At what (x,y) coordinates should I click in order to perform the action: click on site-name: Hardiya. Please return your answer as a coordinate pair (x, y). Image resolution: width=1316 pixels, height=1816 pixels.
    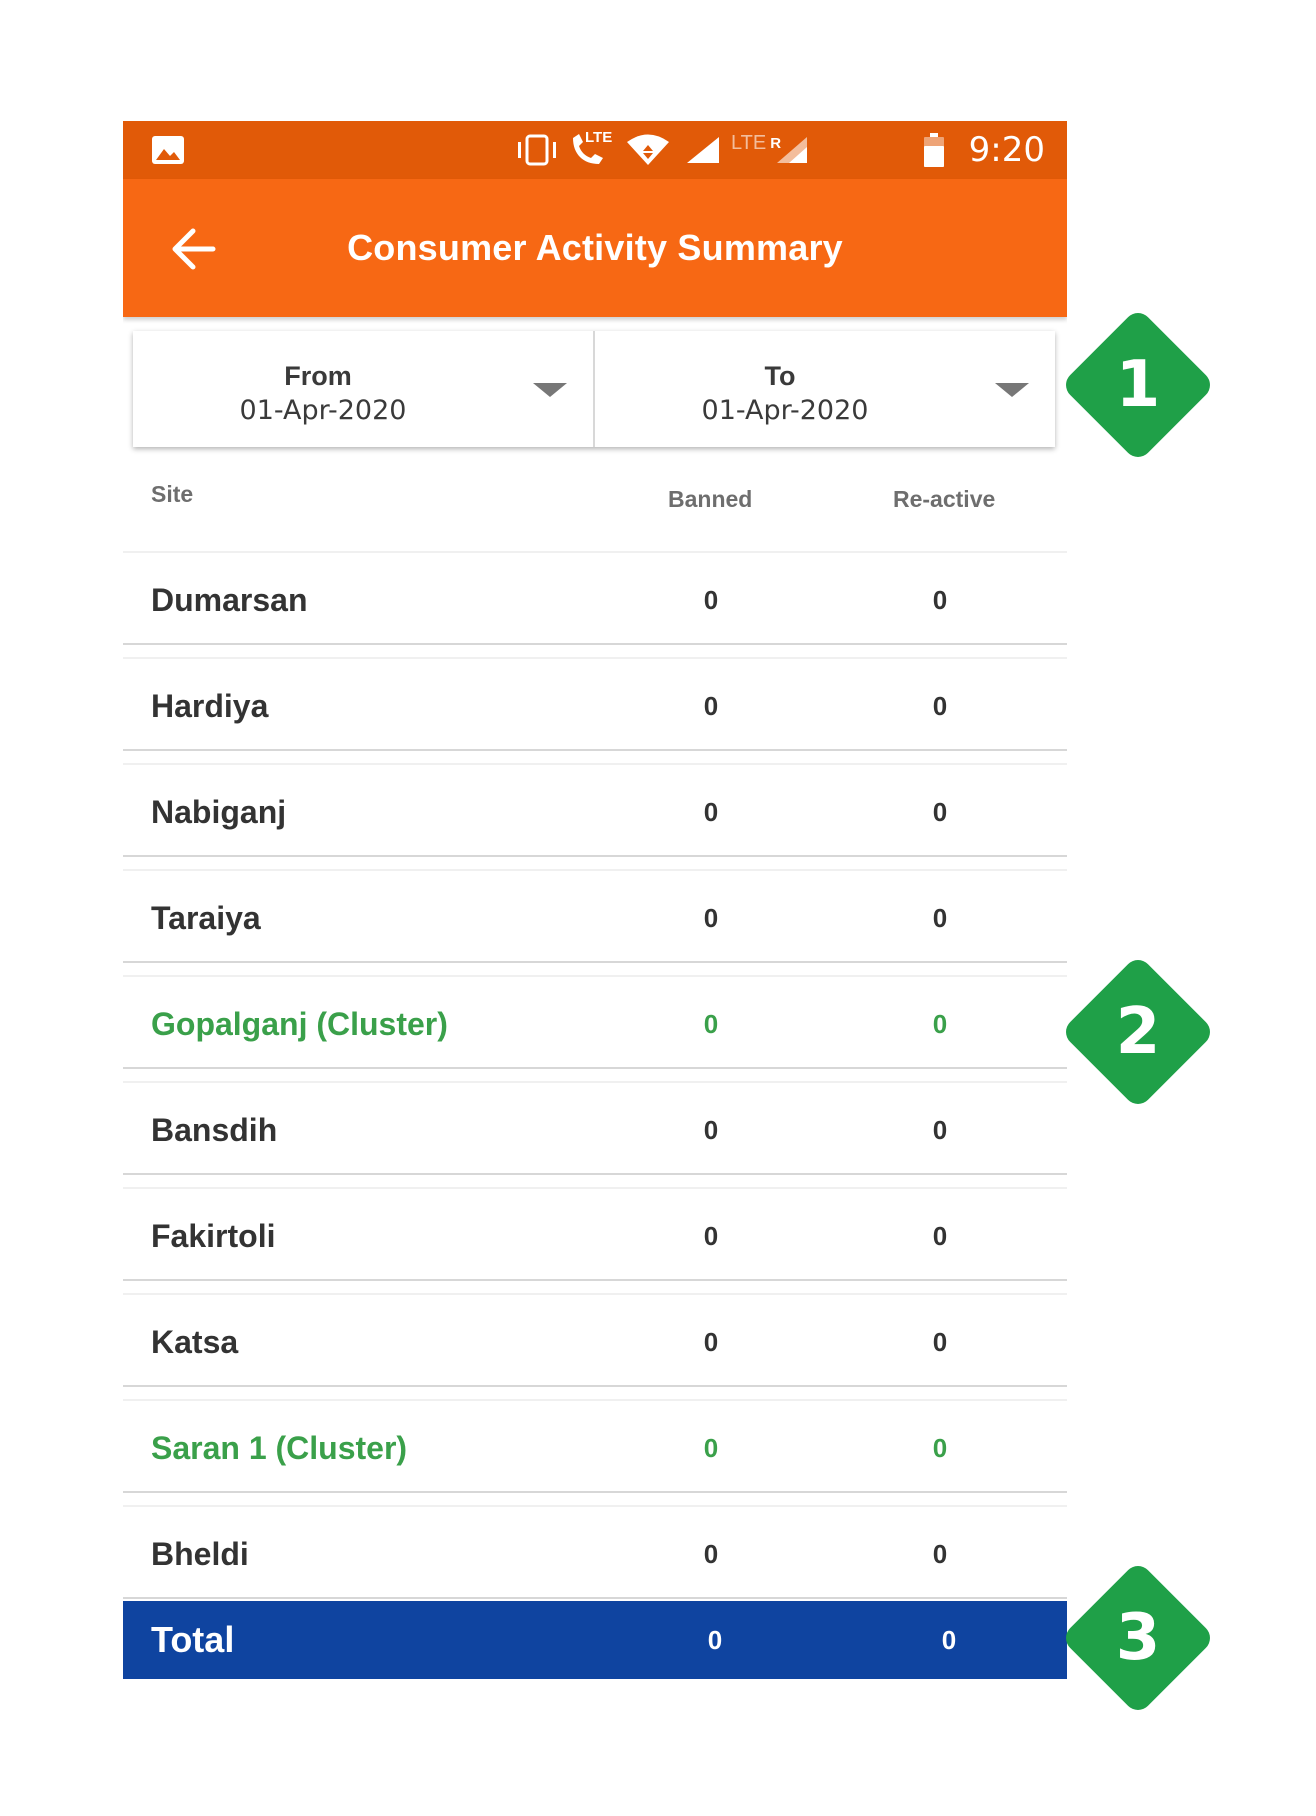
    Looking at the image, I should click on (210, 706).